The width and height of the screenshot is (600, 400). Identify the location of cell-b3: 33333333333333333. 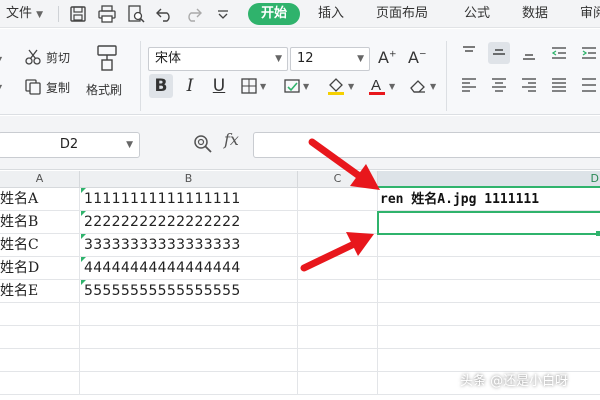
(189, 245).